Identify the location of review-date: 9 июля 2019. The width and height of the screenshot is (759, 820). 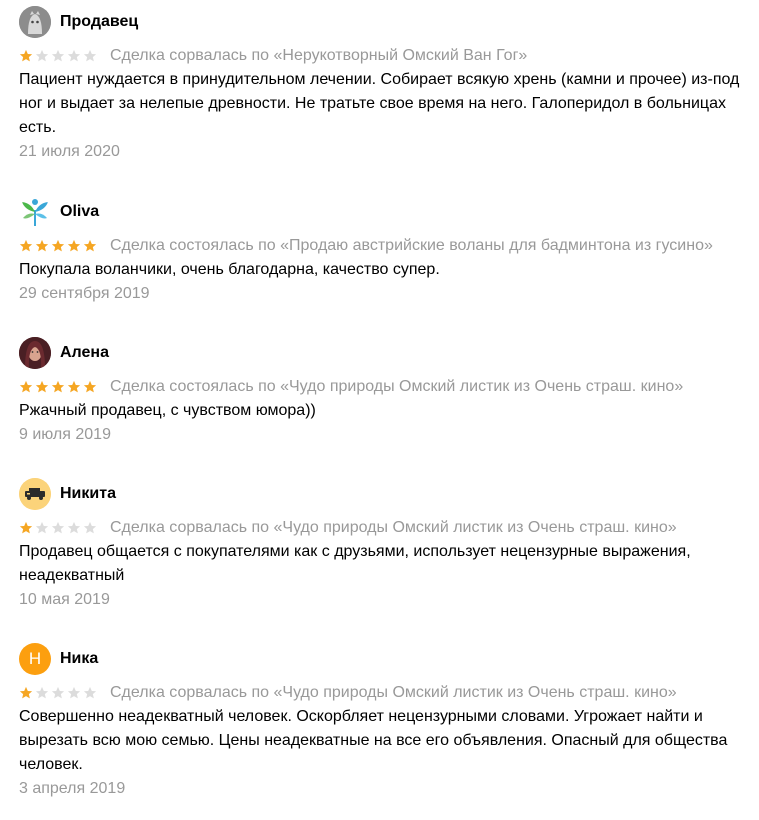
(65, 434).